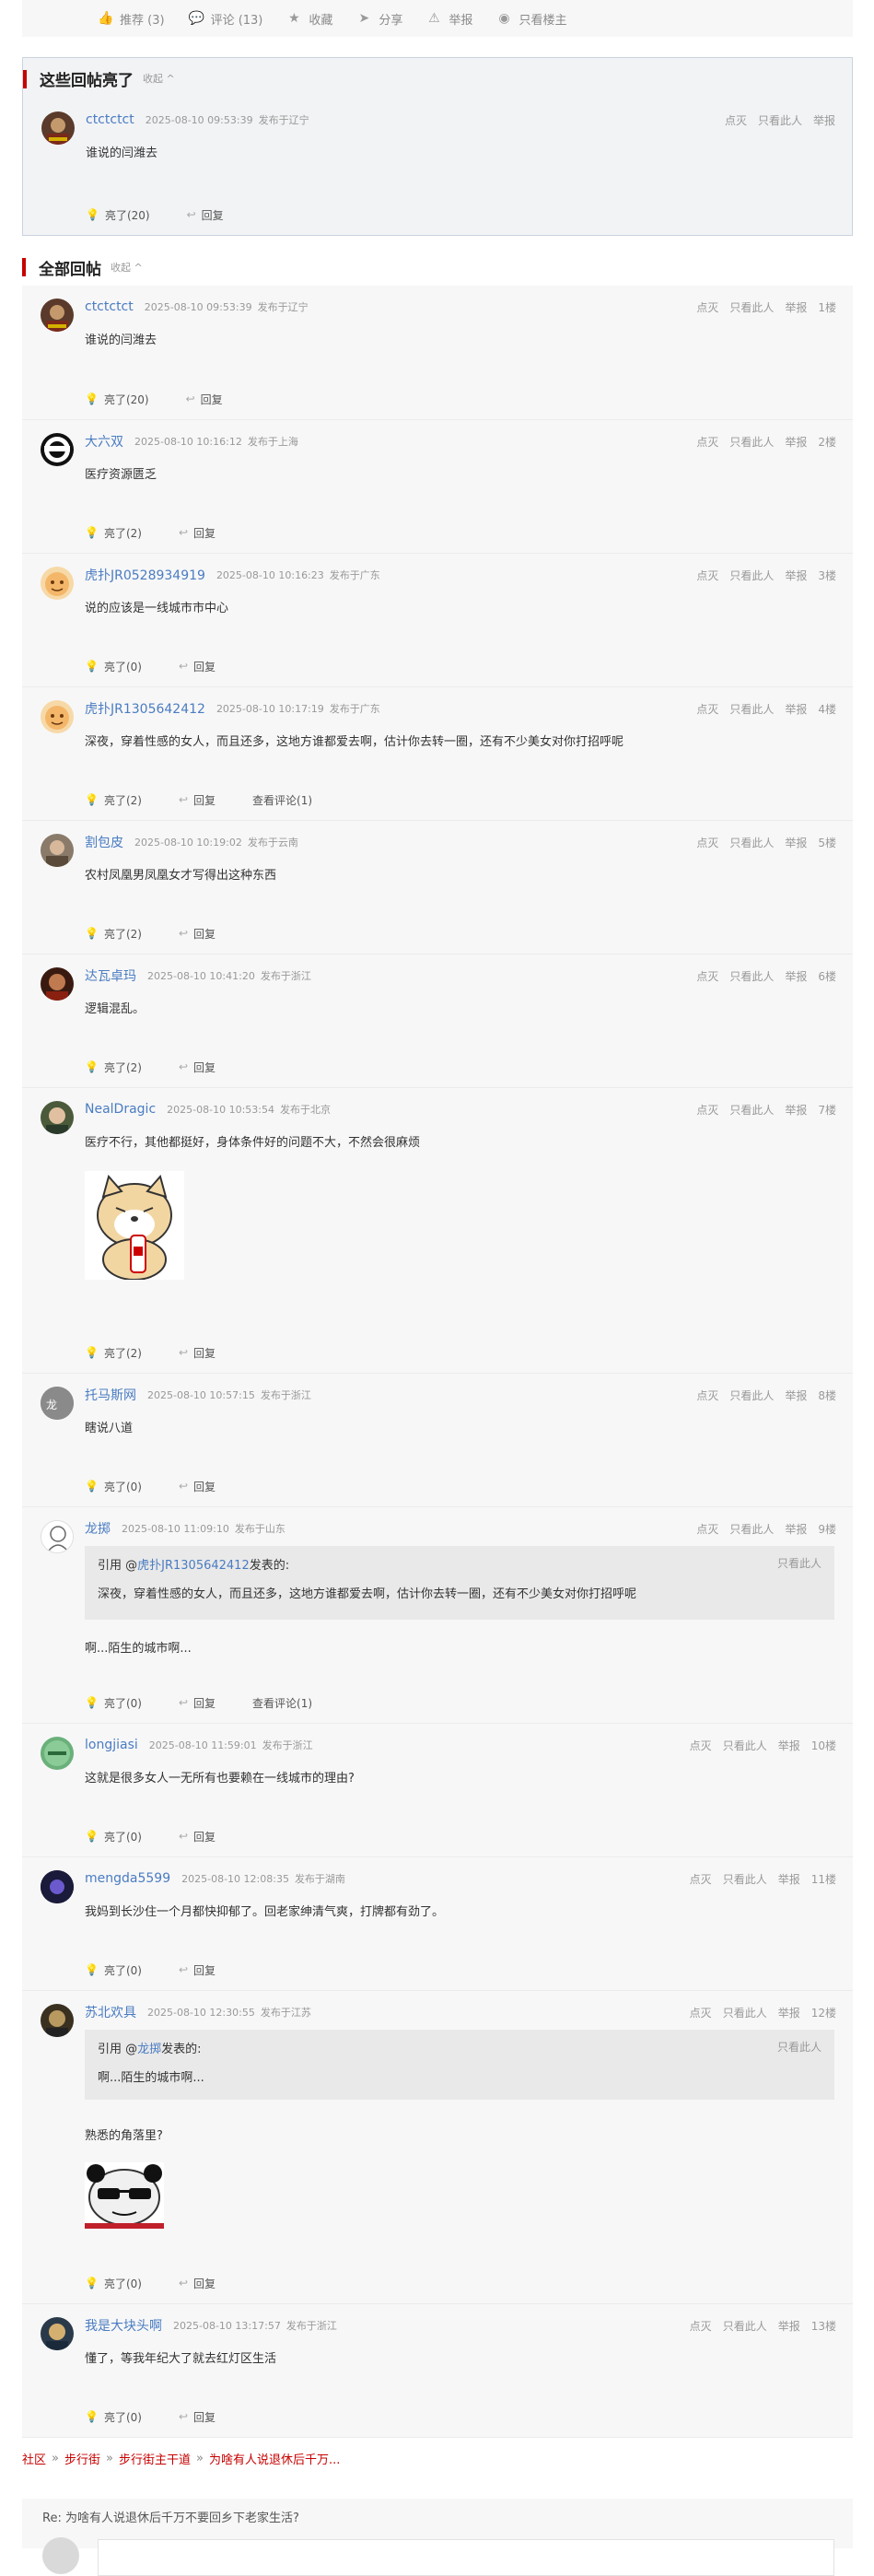 This screenshot has width=874, height=2576. I want to click on username: 割包皮, so click(104, 842).